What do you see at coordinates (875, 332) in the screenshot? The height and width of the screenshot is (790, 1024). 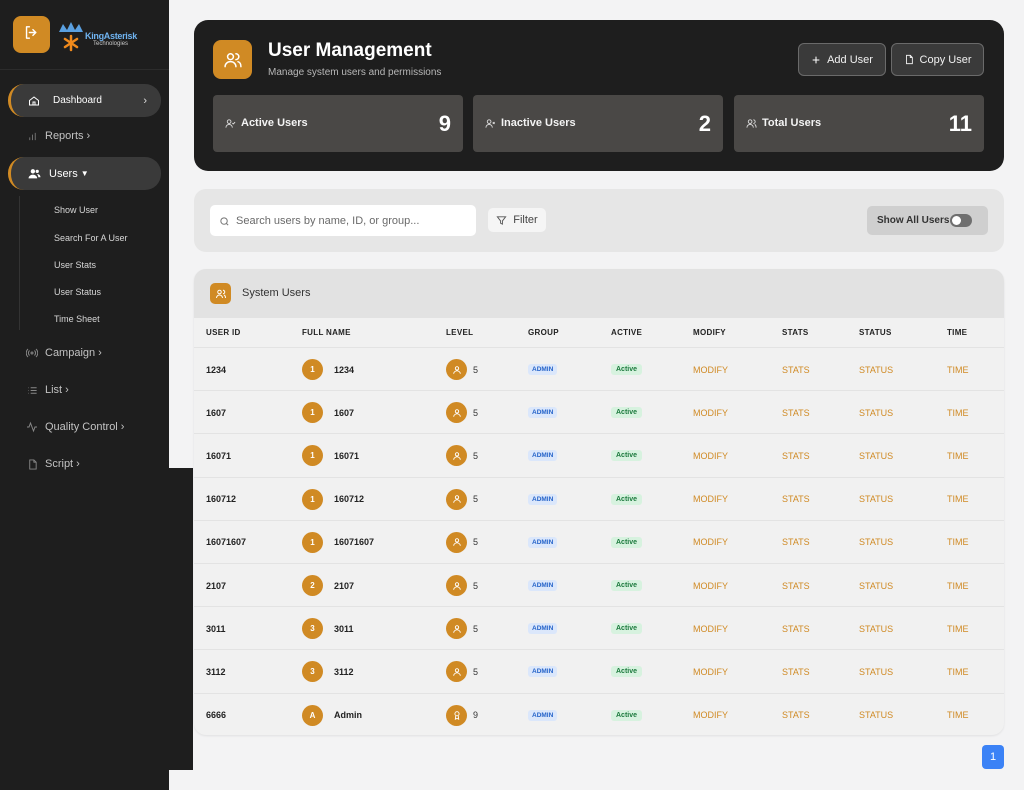 I see `column-header: STATUS` at bounding box center [875, 332].